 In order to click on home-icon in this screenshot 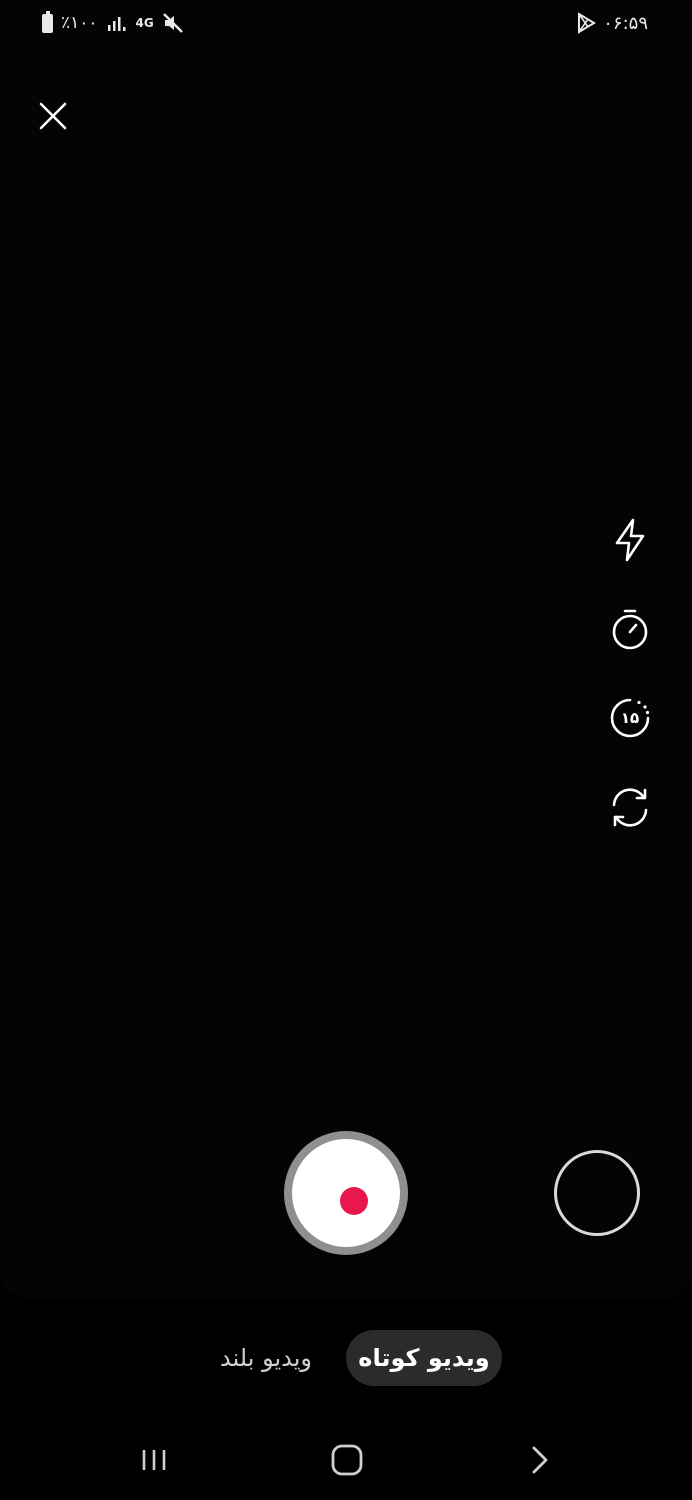, I will do `click(347, 1460)`.